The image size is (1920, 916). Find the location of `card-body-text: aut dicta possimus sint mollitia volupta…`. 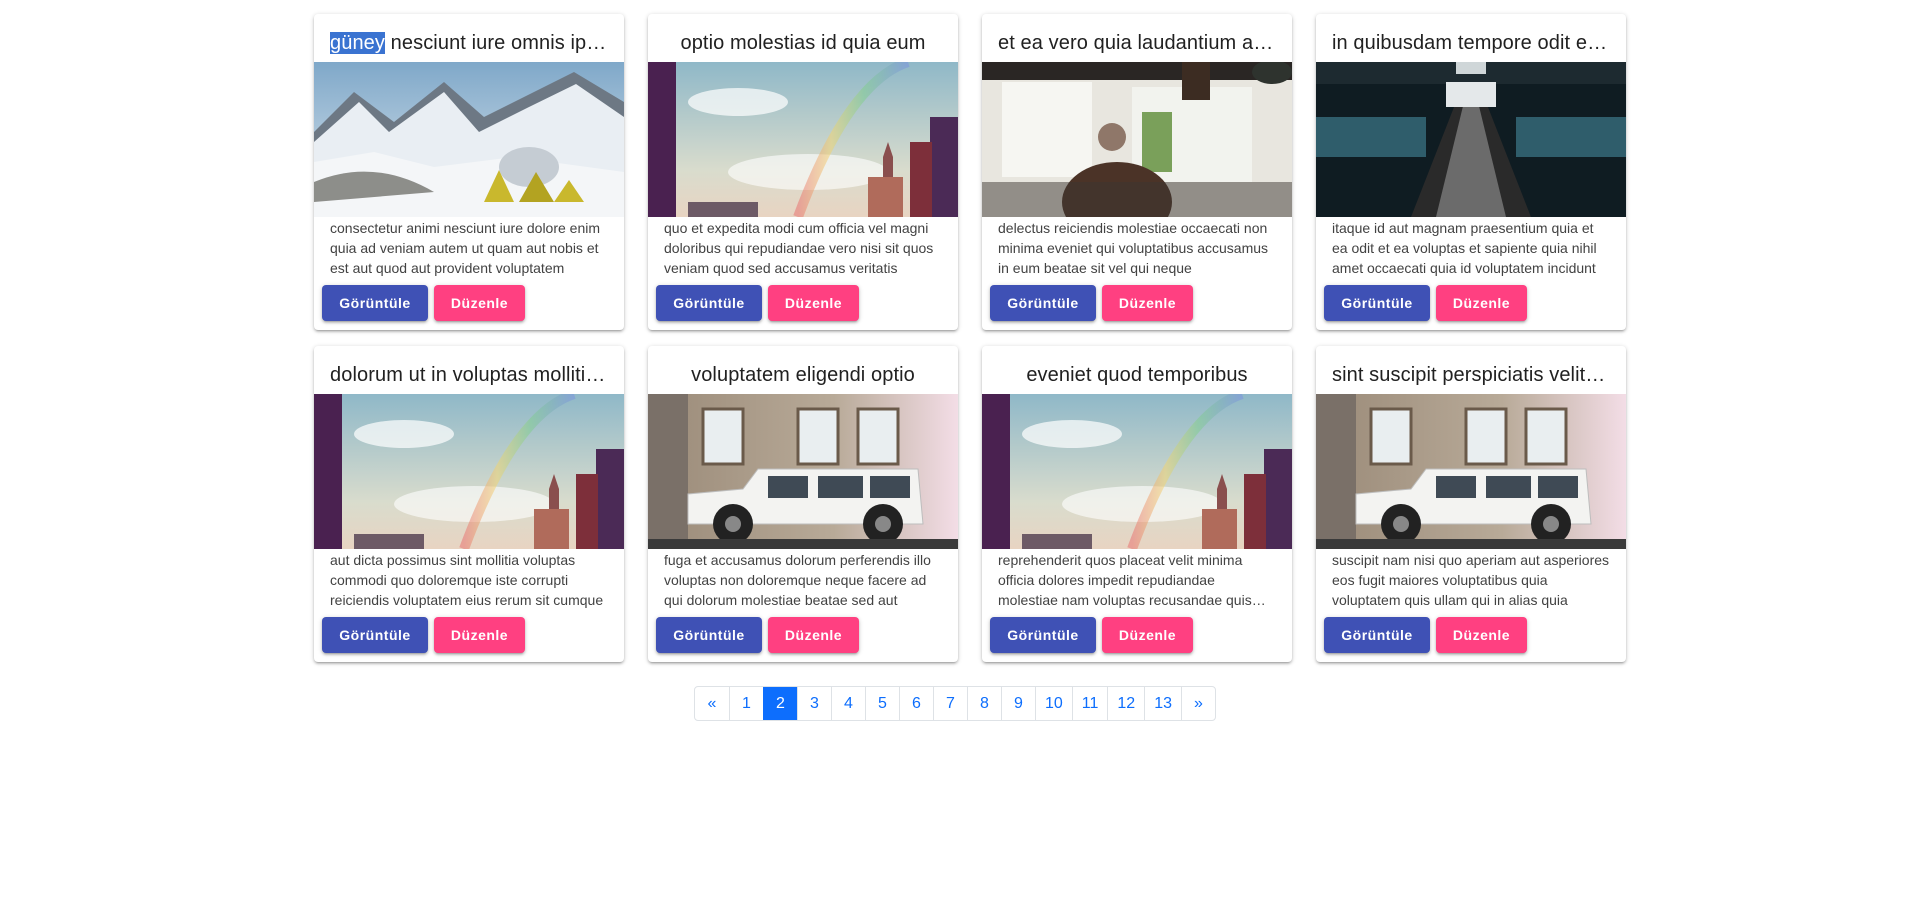

card-body-text: aut dicta possimus sint mollitia volupta… is located at coordinates (467, 580).